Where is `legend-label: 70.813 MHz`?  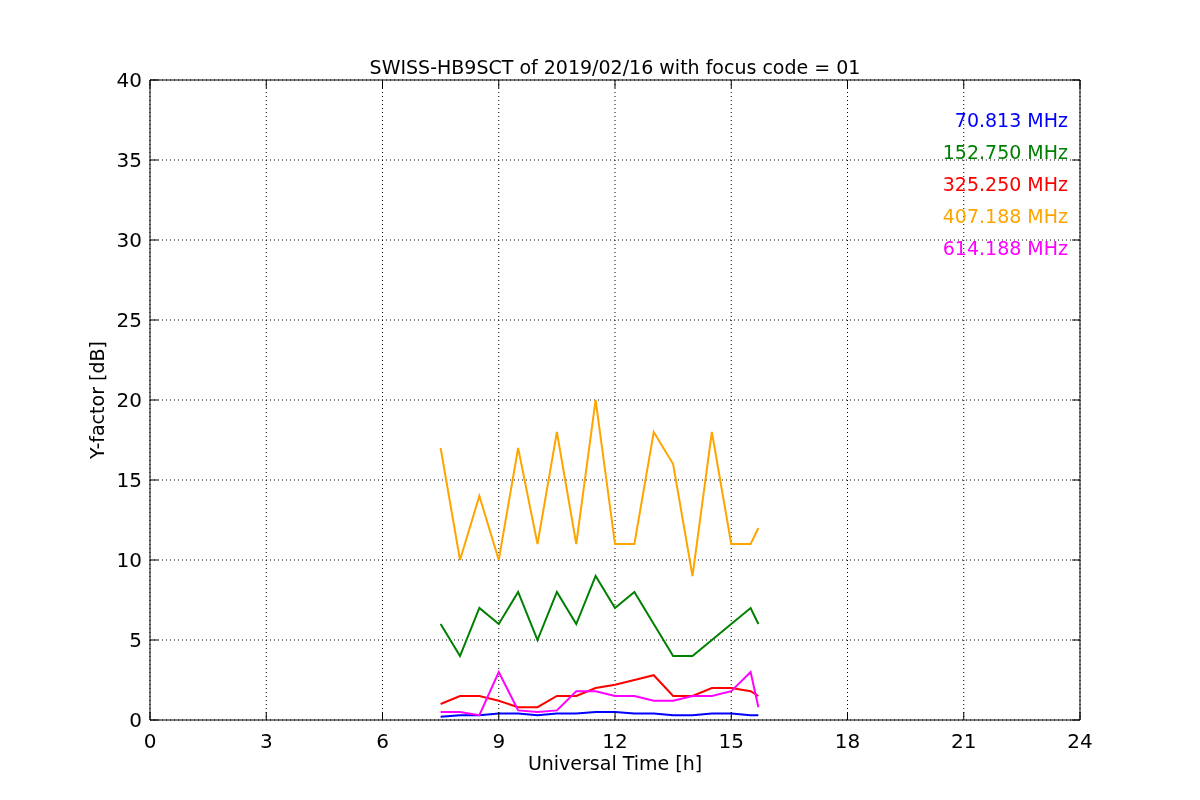 legend-label: 70.813 MHz is located at coordinates (1011, 120).